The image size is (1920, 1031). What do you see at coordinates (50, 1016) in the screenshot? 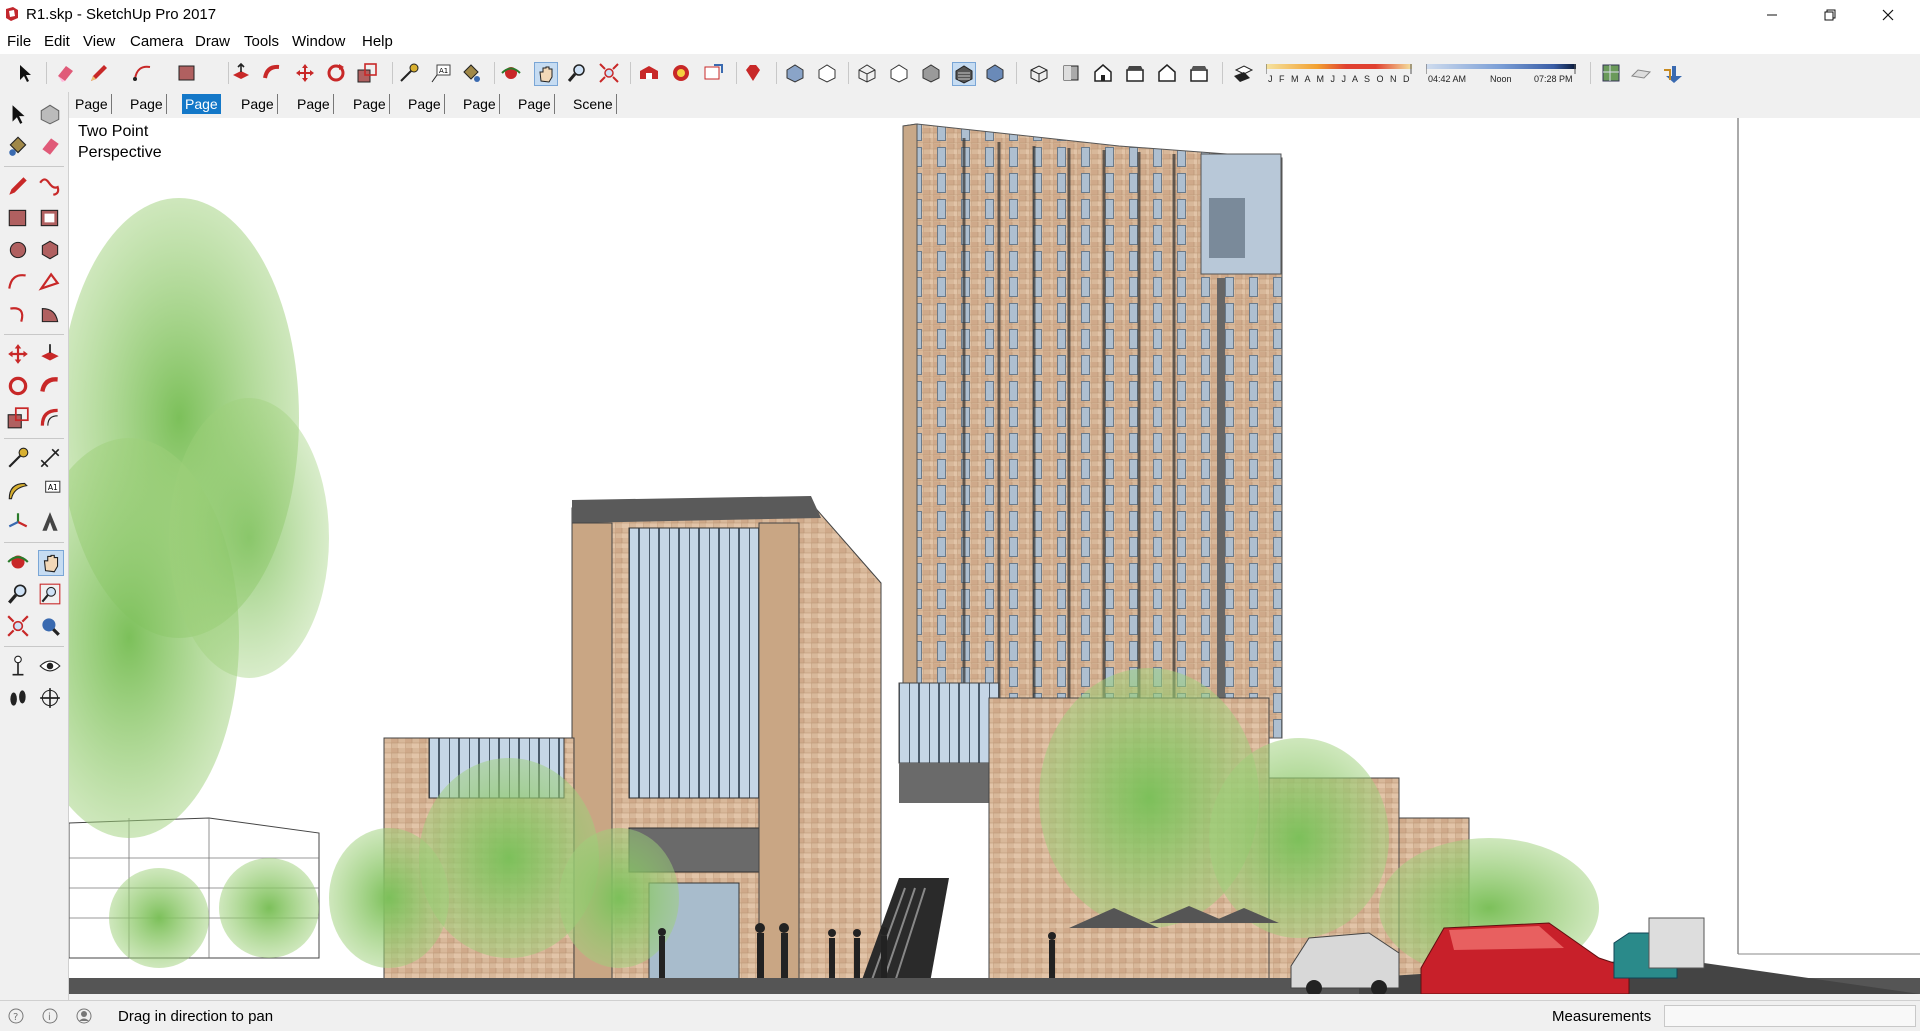
I see `credits-icon: i` at bounding box center [50, 1016].